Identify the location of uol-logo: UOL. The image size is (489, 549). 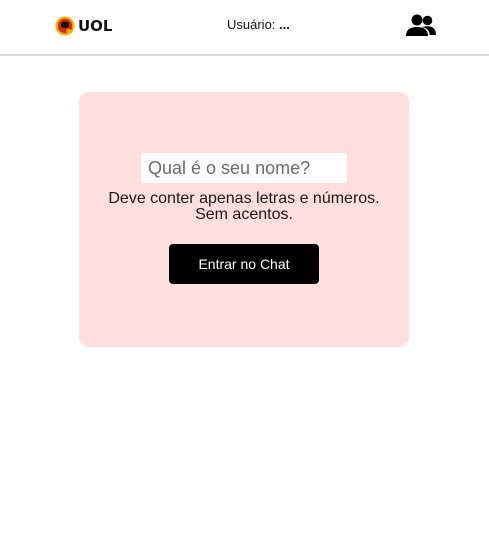
(84, 26).